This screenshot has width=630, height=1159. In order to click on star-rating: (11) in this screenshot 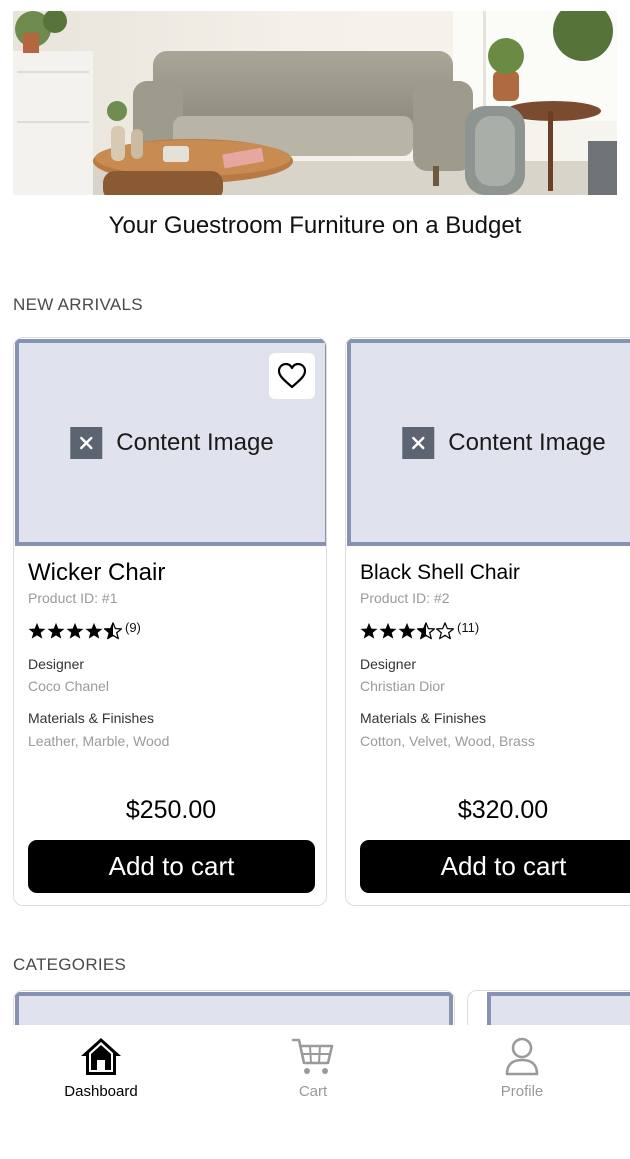, I will do `click(420, 630)`.